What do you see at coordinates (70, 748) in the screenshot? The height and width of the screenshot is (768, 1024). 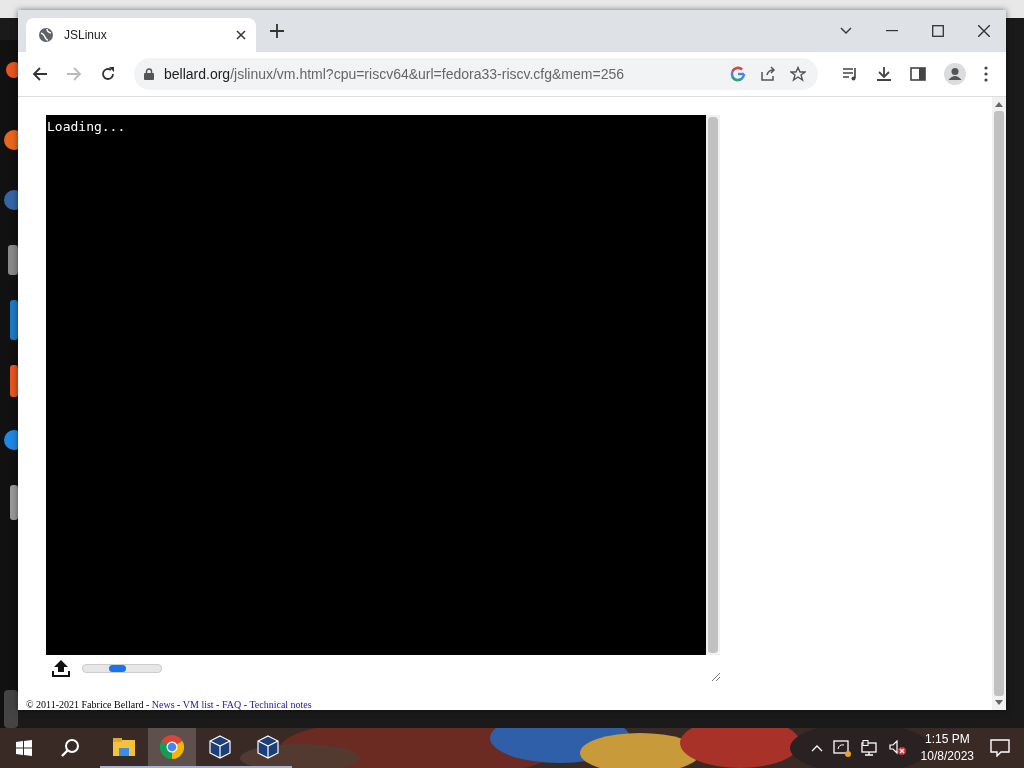 I see `search-icon` at bounding box center [70, 748].